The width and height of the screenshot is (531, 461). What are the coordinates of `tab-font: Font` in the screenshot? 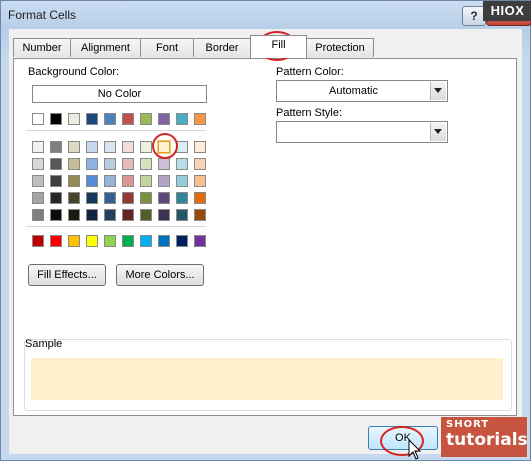 It's located at (167, 47).